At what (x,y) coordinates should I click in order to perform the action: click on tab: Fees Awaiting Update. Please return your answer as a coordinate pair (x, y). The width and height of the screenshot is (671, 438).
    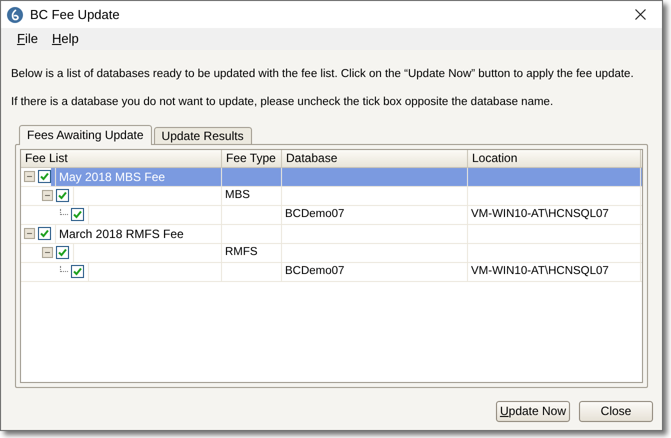
    Looking at the image, I should click on (85, 134).